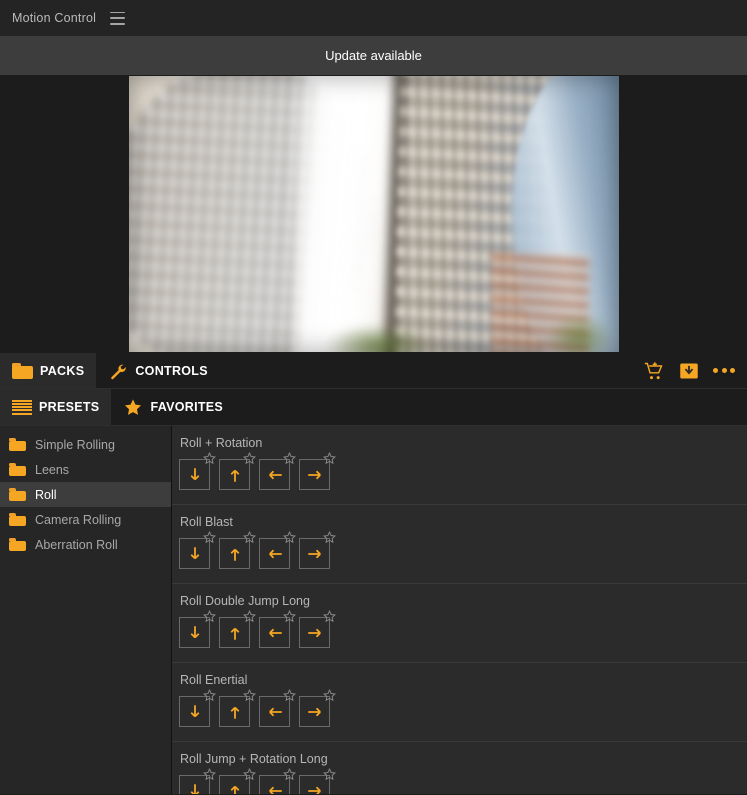 This screenshot has height=795, width=747. What do you see at coordinates (85, 494) in the screenshot?
I see `sidebar-item-roll: Roll` at bounding box center [85, 494].